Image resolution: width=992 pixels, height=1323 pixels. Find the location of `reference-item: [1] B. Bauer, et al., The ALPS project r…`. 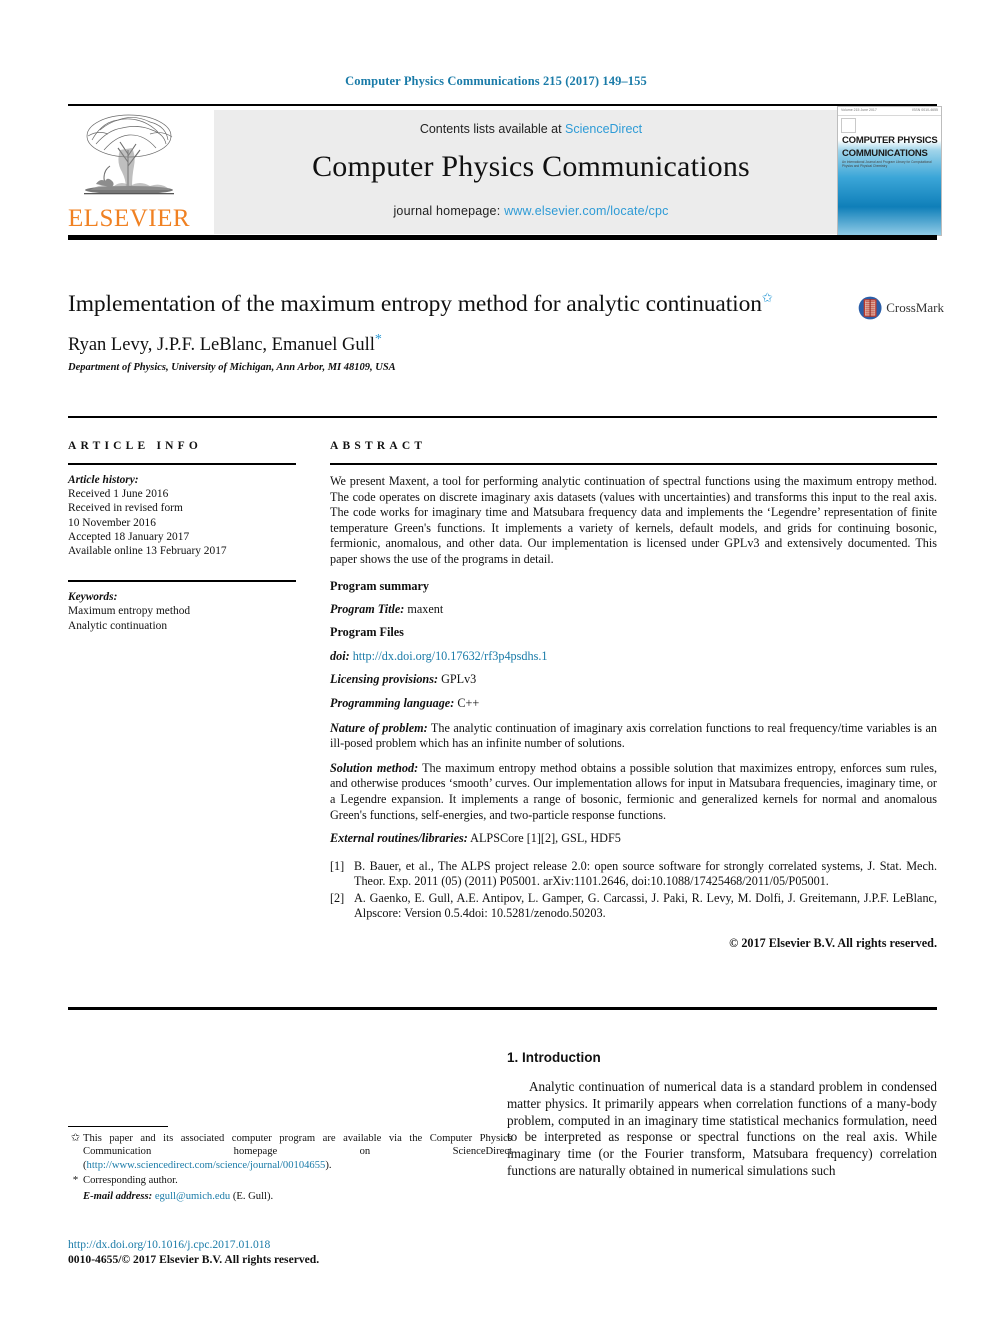

reference-item: [1] B. Bauer, et al., The ALPS project r… is located at coordinates (633, 874).